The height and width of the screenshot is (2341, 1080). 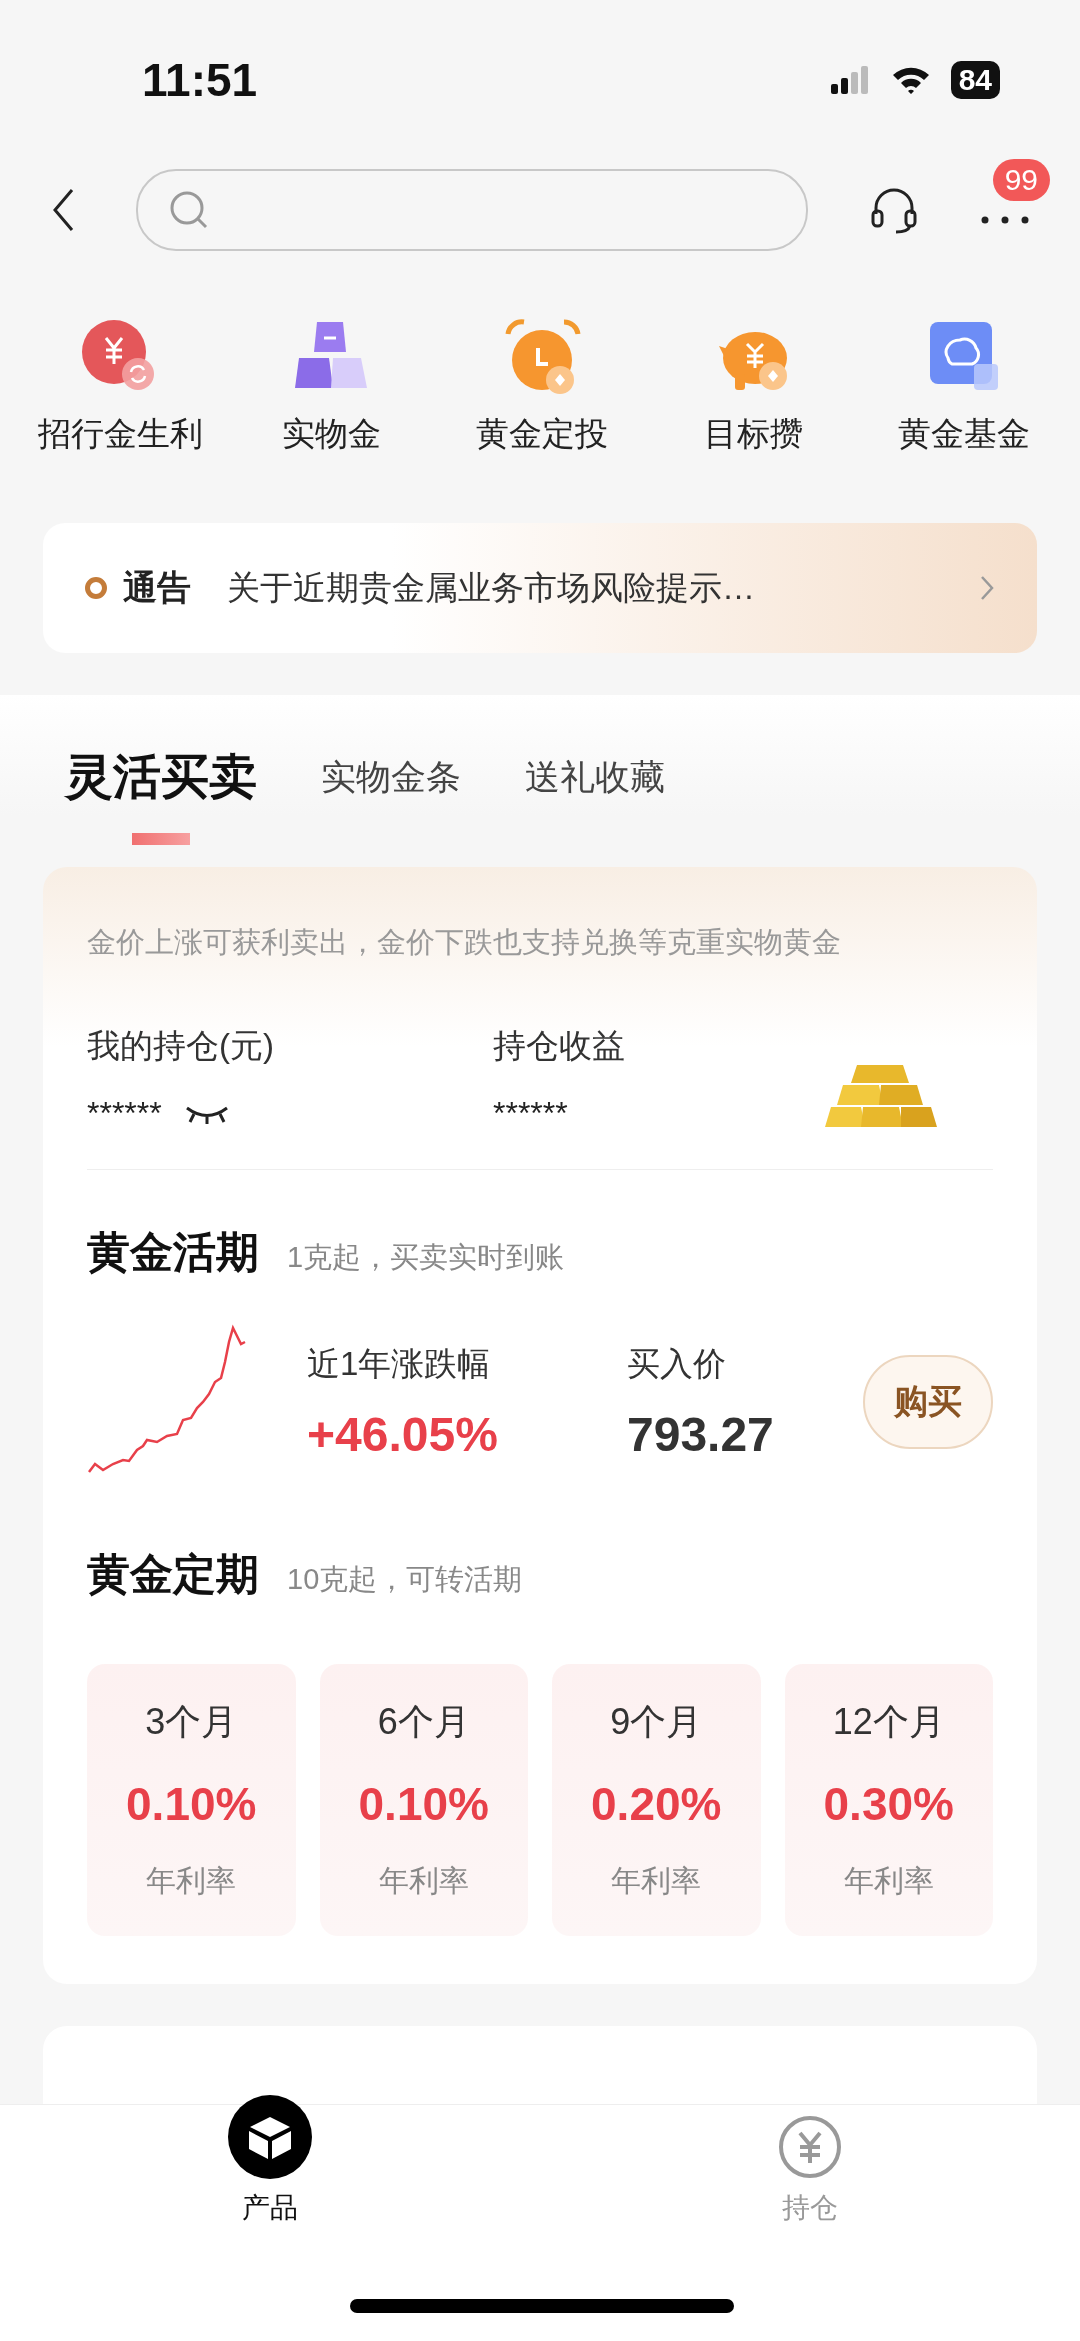 What do you see at coordinates (701, 1434) in the screenshot?
I see `price-value: 793.27` at bounding box center [701, 1434].